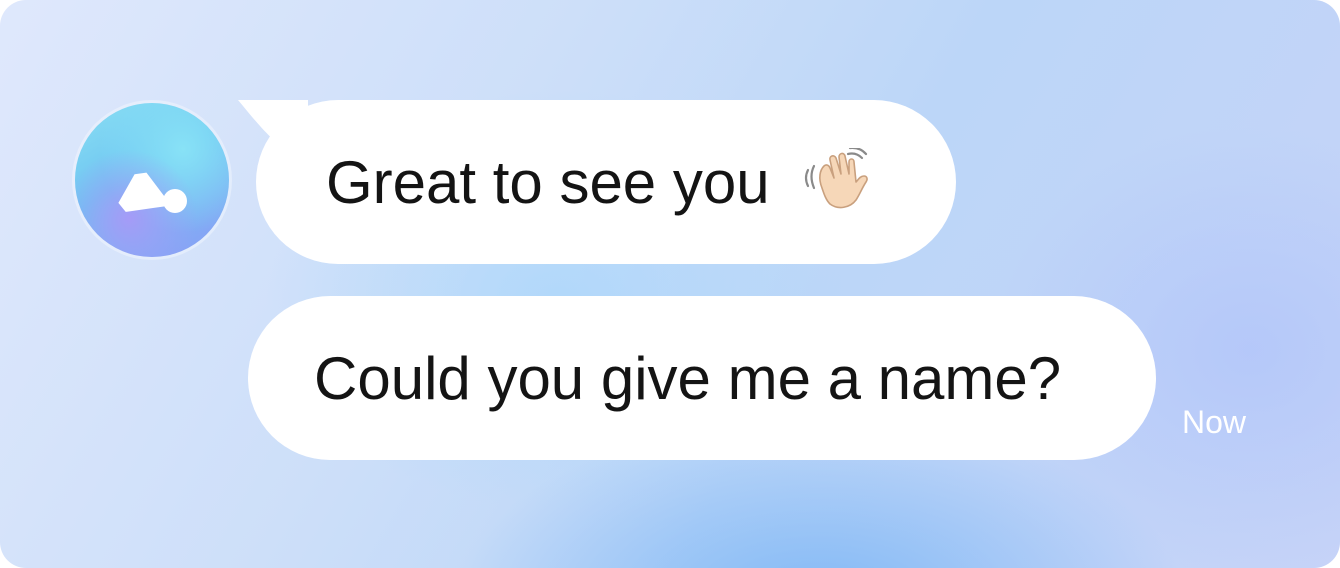  What do you see at coordinates (152, 192) in the screenshot?
I see `assistant-logo-icon` at bounding box center [152, 192].